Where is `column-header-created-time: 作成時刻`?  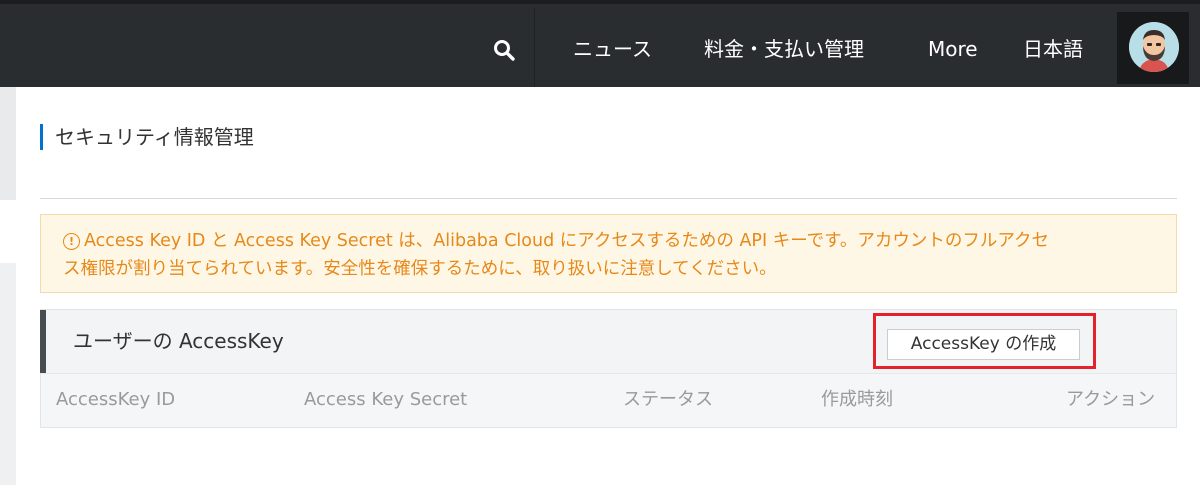 column-header-created-time: 作成時刻 is located at coordinates (857, 399).